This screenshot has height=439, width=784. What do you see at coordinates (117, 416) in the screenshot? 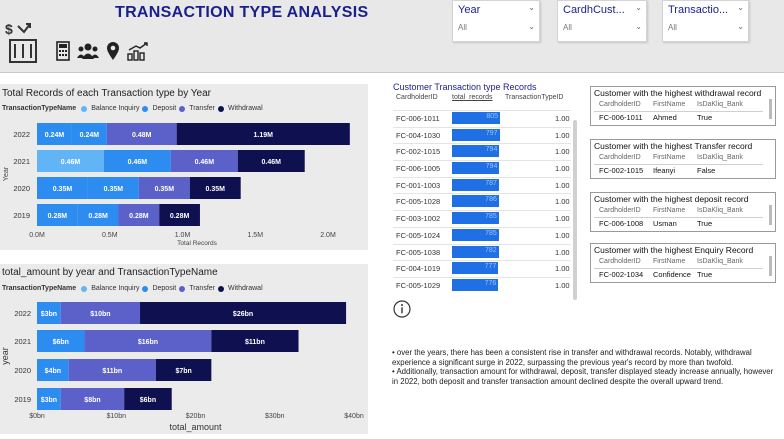
I see `x-tick-label: $10bn` at bounding box center [117, 416].